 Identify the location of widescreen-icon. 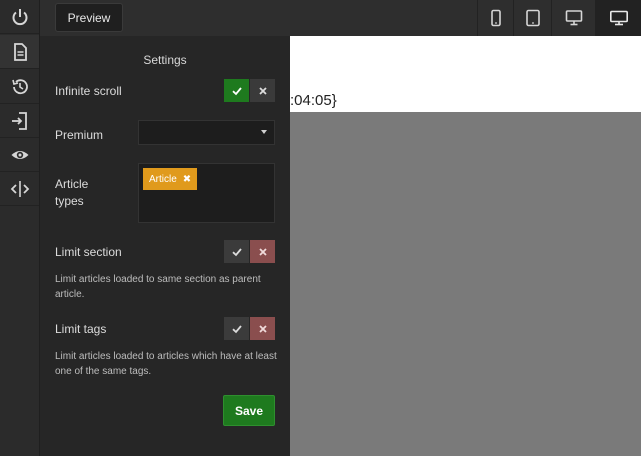
(618, 18).